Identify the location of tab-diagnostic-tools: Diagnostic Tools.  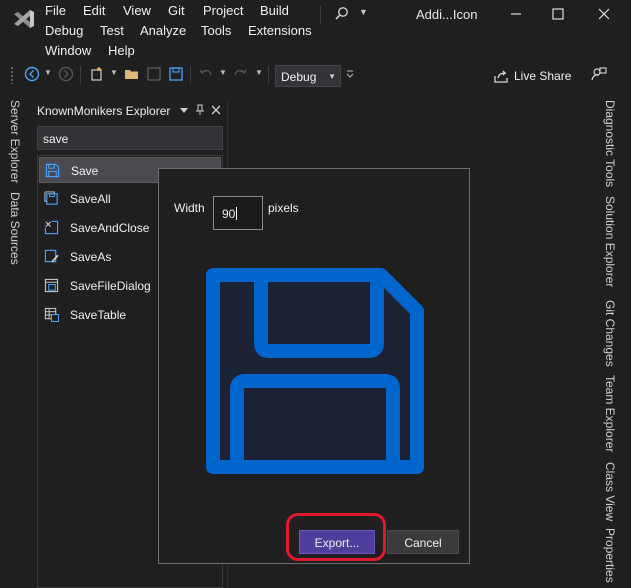
(610, 143).